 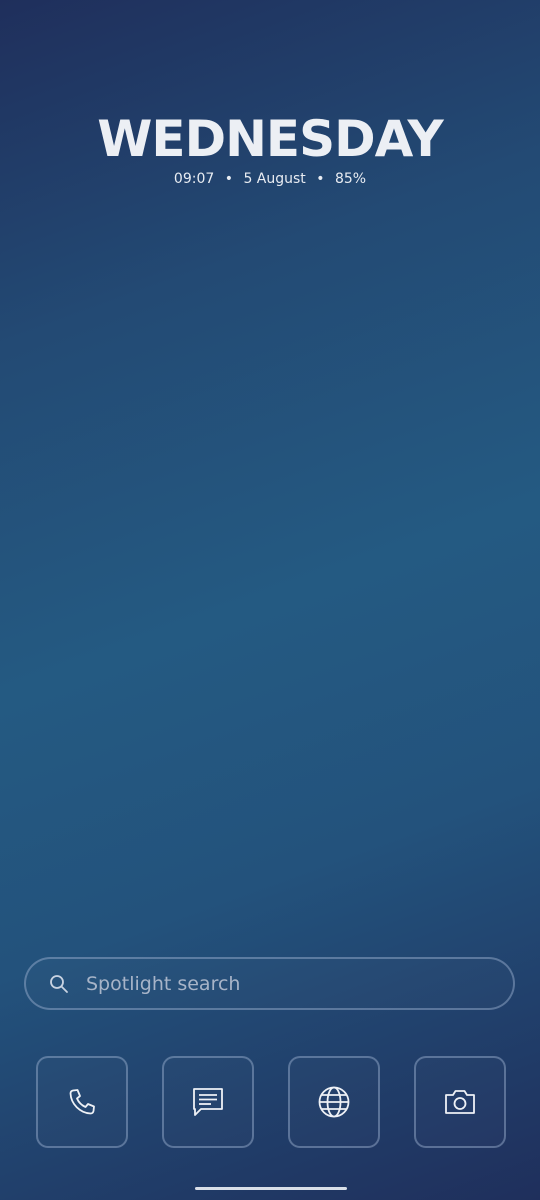 I want to click on status-line: 09:07 • 5 August • 85%, so click(x=270, y=179).